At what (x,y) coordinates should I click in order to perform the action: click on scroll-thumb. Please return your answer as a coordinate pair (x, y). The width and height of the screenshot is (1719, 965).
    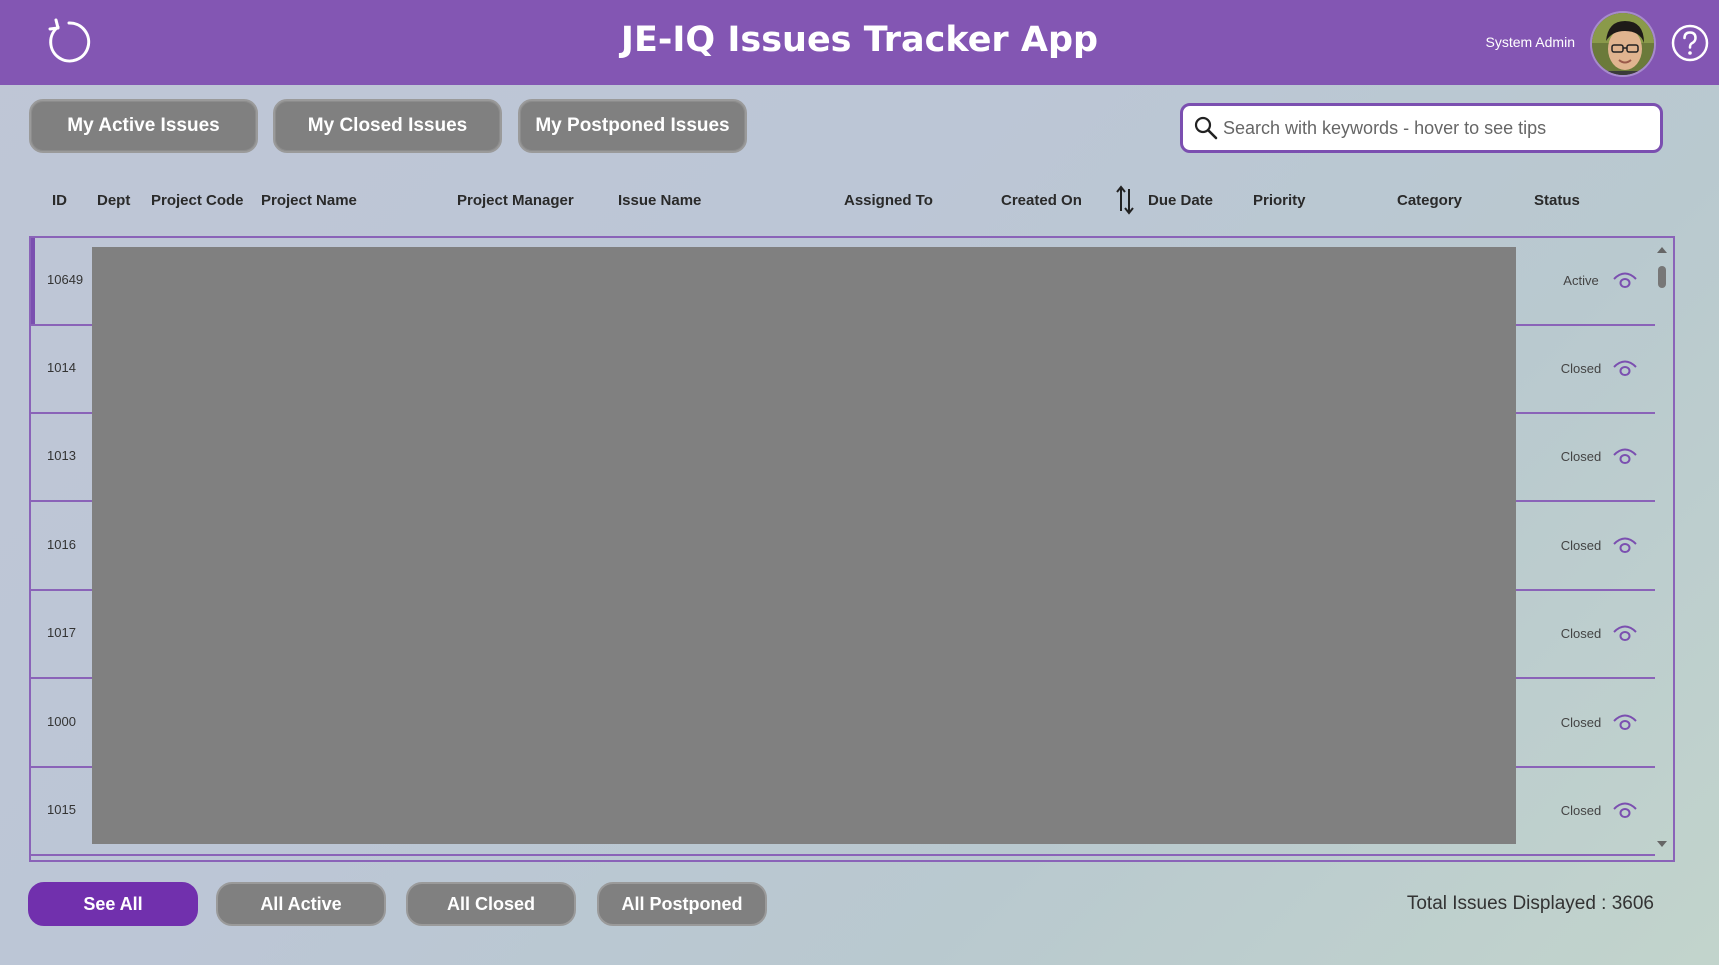
    Looking at the image, I should click on (1662, 277).